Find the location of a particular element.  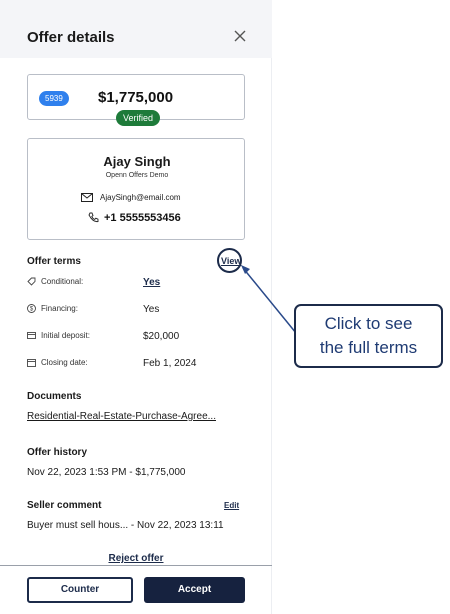

term-label-conditional: Conditional: is located at coordinates (62, 281).